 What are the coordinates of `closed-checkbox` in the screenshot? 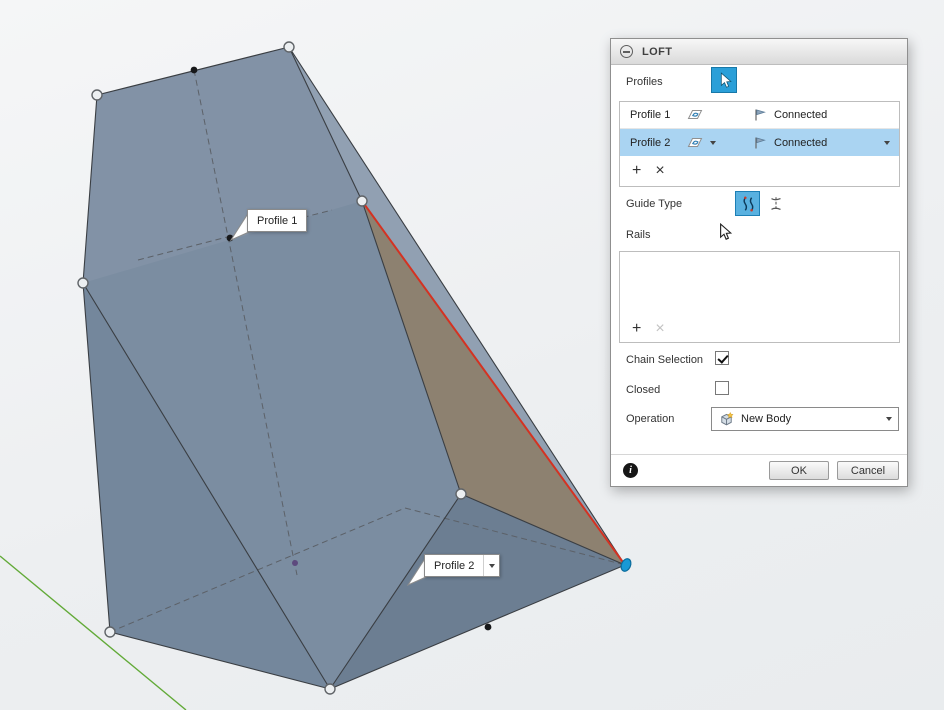 It's located at (722, 388).